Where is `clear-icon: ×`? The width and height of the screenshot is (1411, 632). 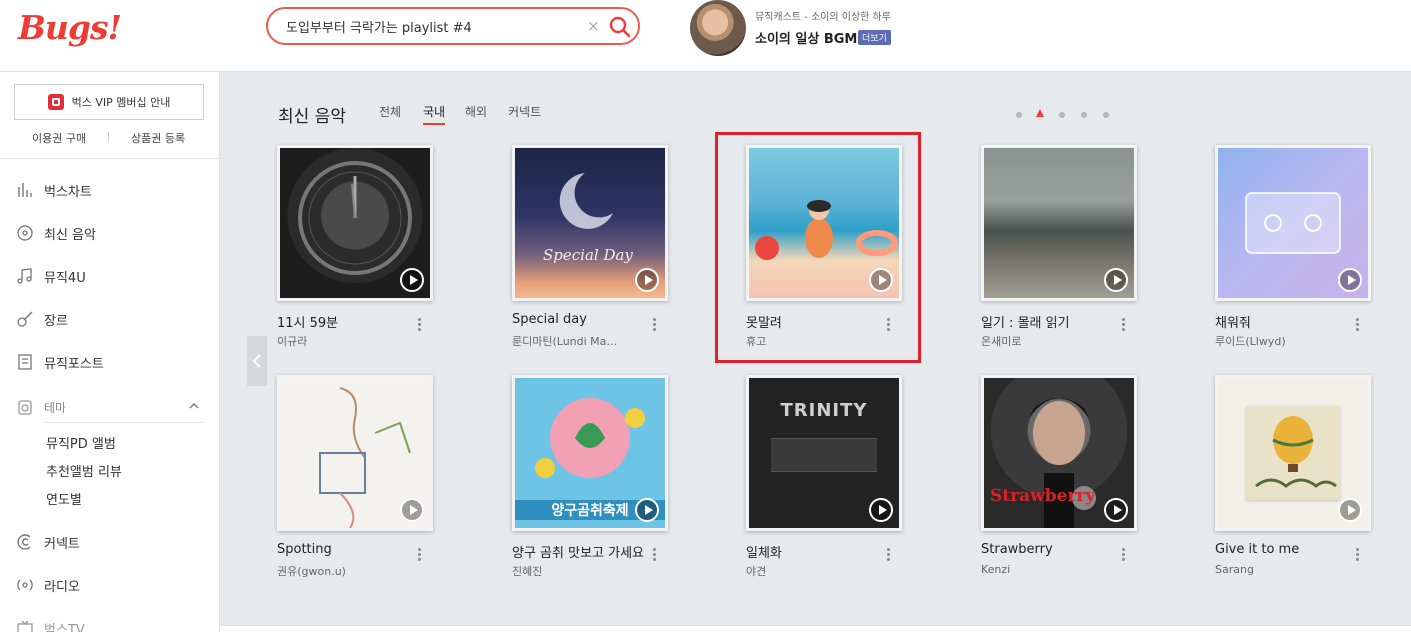 clear-icon: × is located at coordinates (593, 26).